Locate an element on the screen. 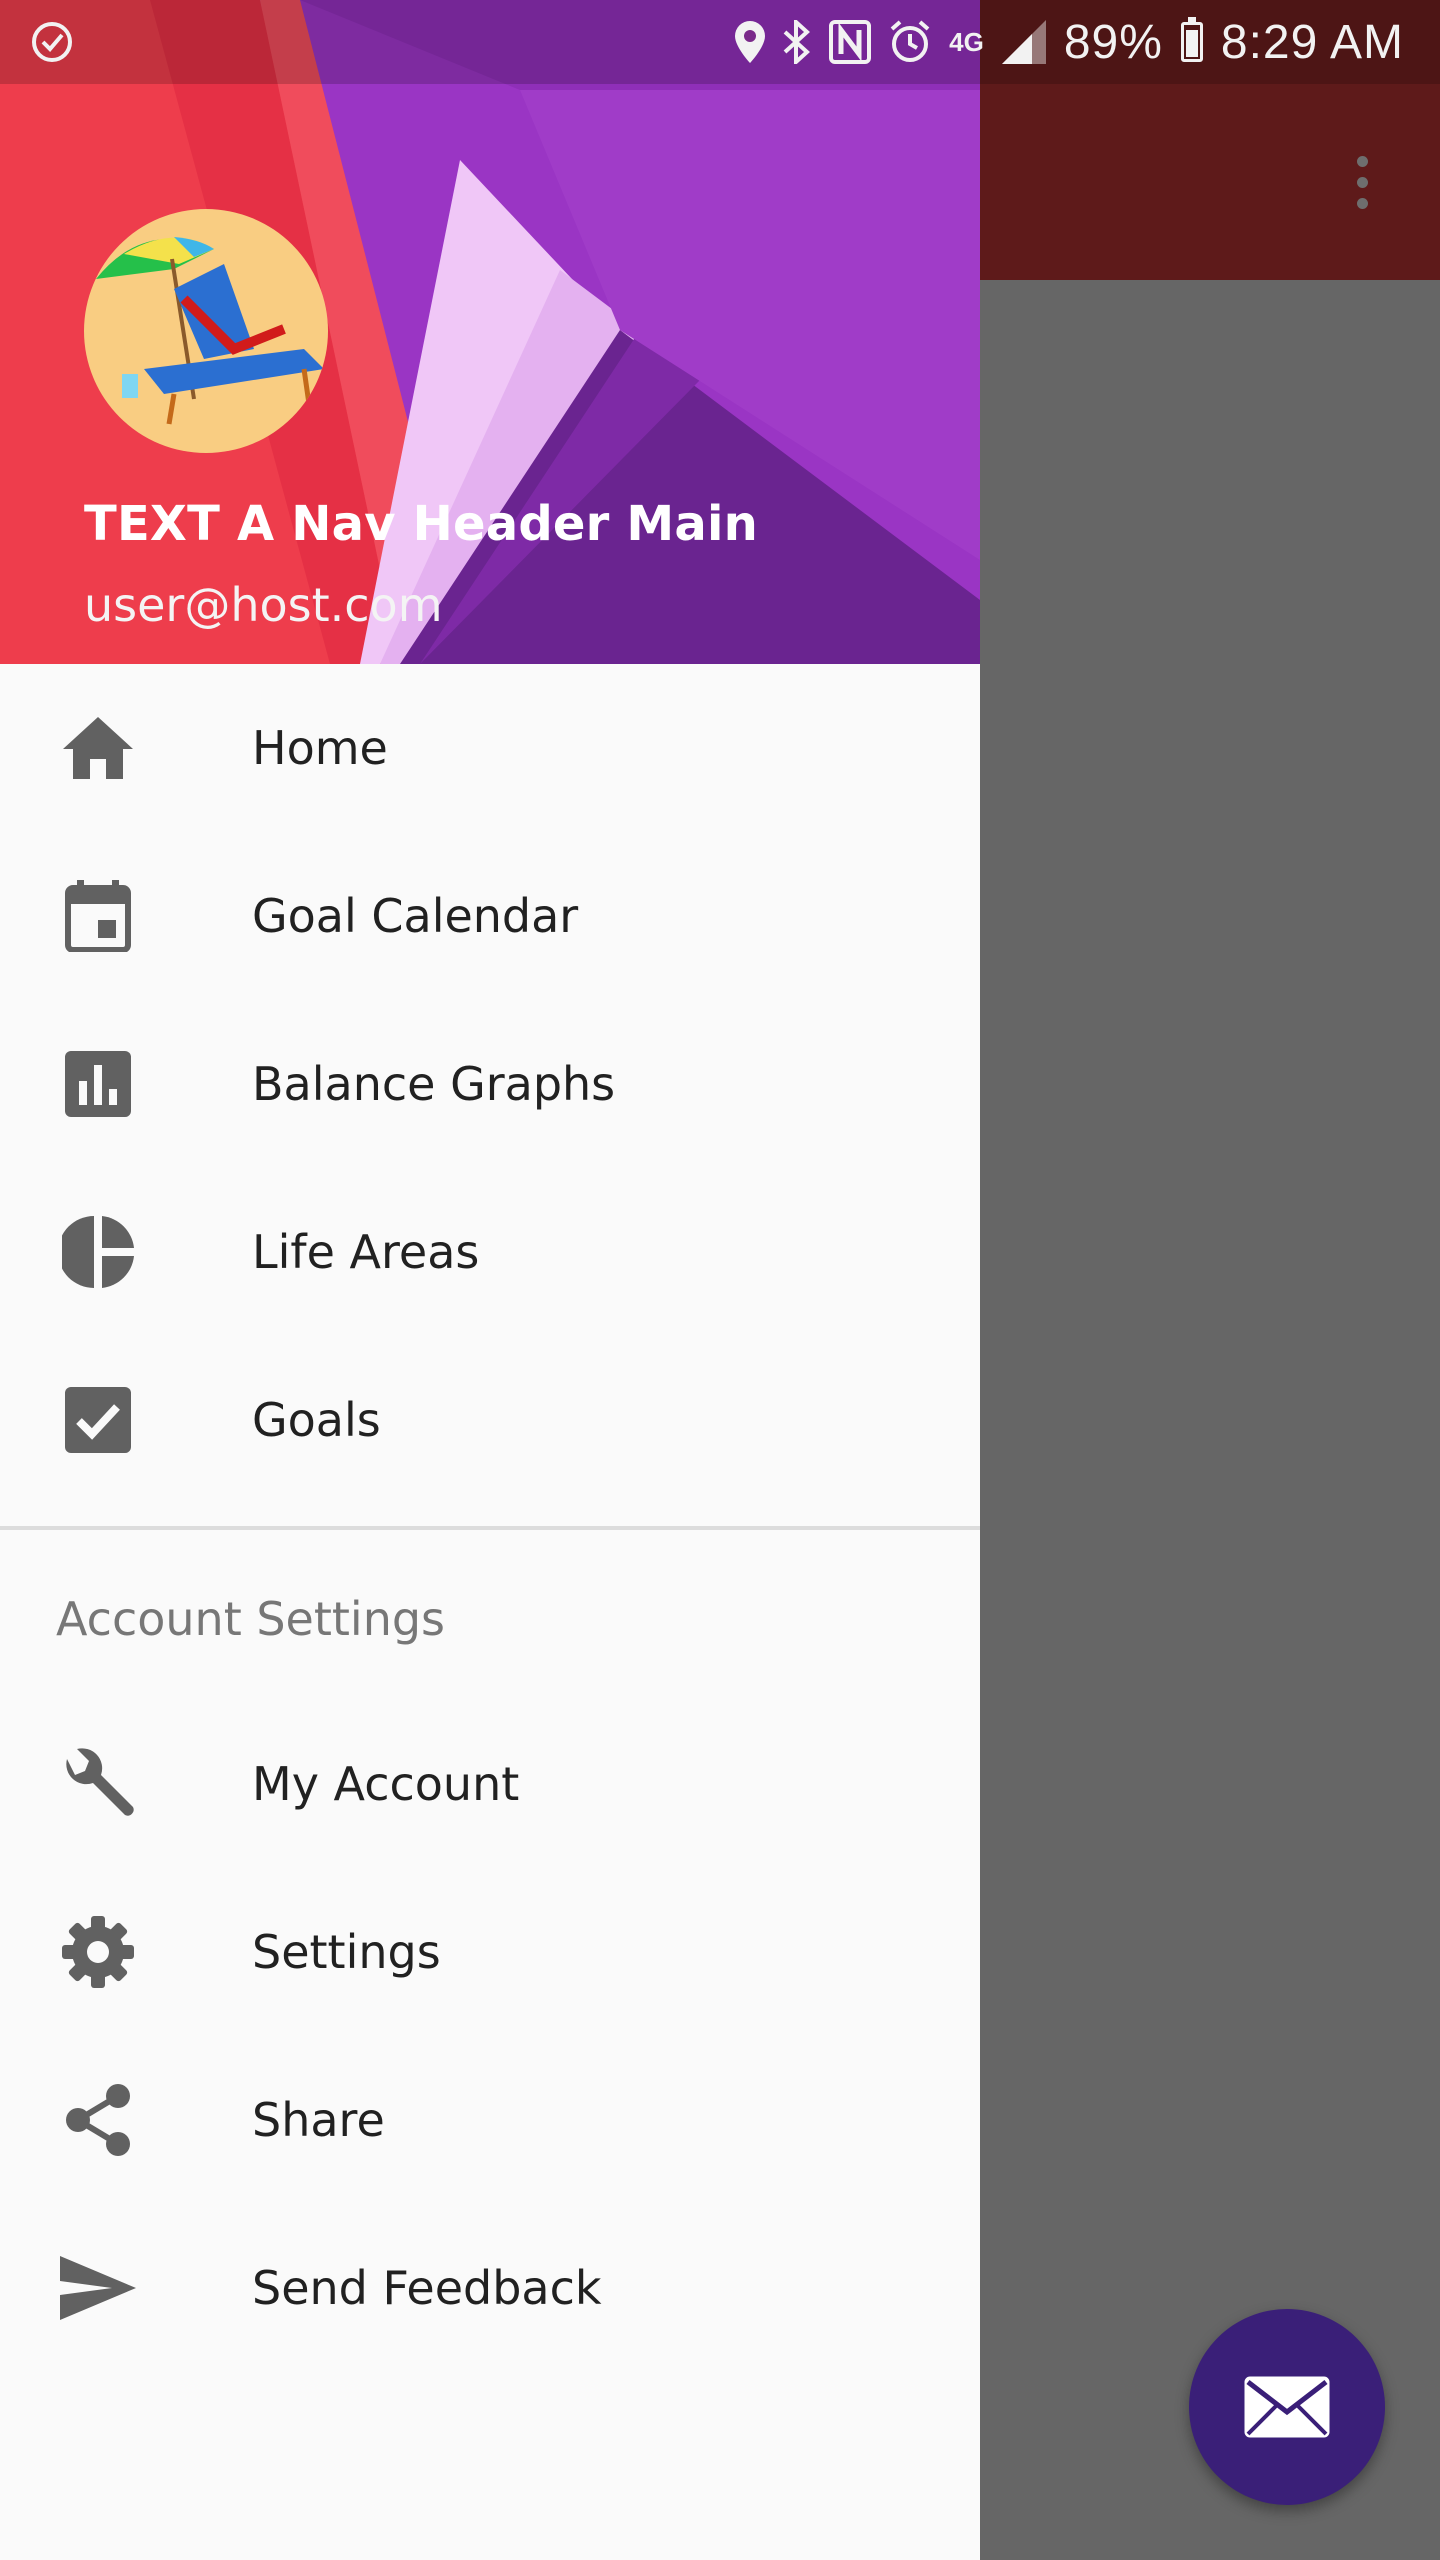 Image resolution: width=1440 pixels, height=2560 pixels. drawer-item-settings: Settings is located at coordinates (490, 1952).